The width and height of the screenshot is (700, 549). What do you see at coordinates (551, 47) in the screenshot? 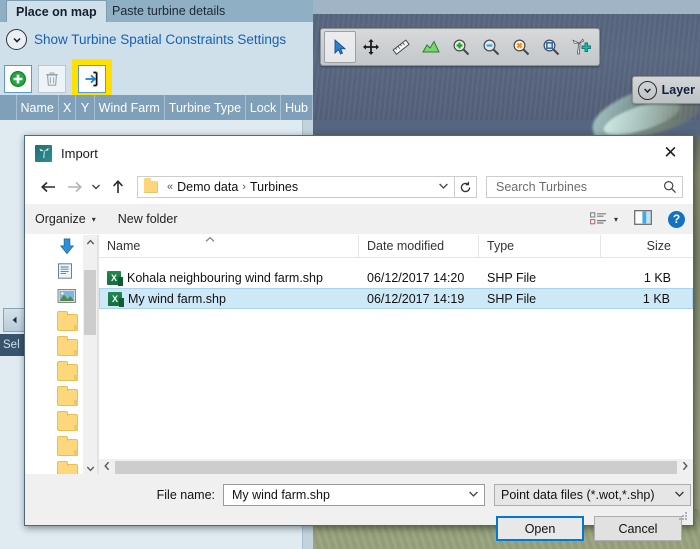
I see `zoom-extents-tool` at bounding box center [551, 47].